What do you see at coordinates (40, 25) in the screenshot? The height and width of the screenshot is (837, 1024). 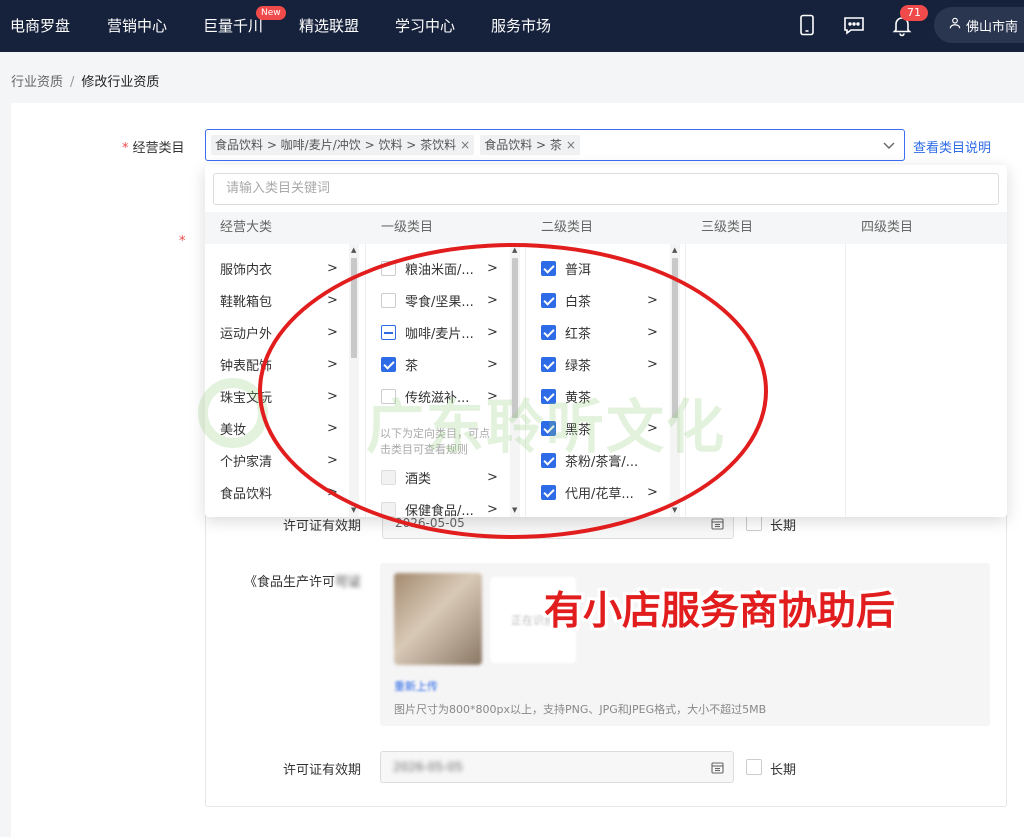 I see `nav-item-compass: 电商罗盘` at bounding box center [40, 25].